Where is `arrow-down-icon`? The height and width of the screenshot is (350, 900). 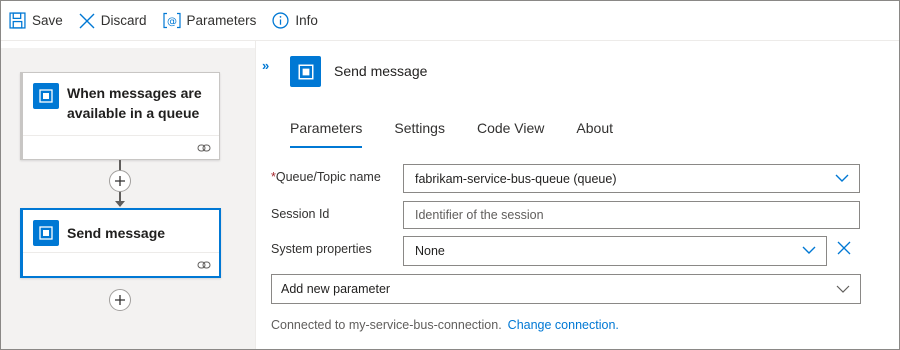 arrow-down-icon is located at coordinates (120, 204).